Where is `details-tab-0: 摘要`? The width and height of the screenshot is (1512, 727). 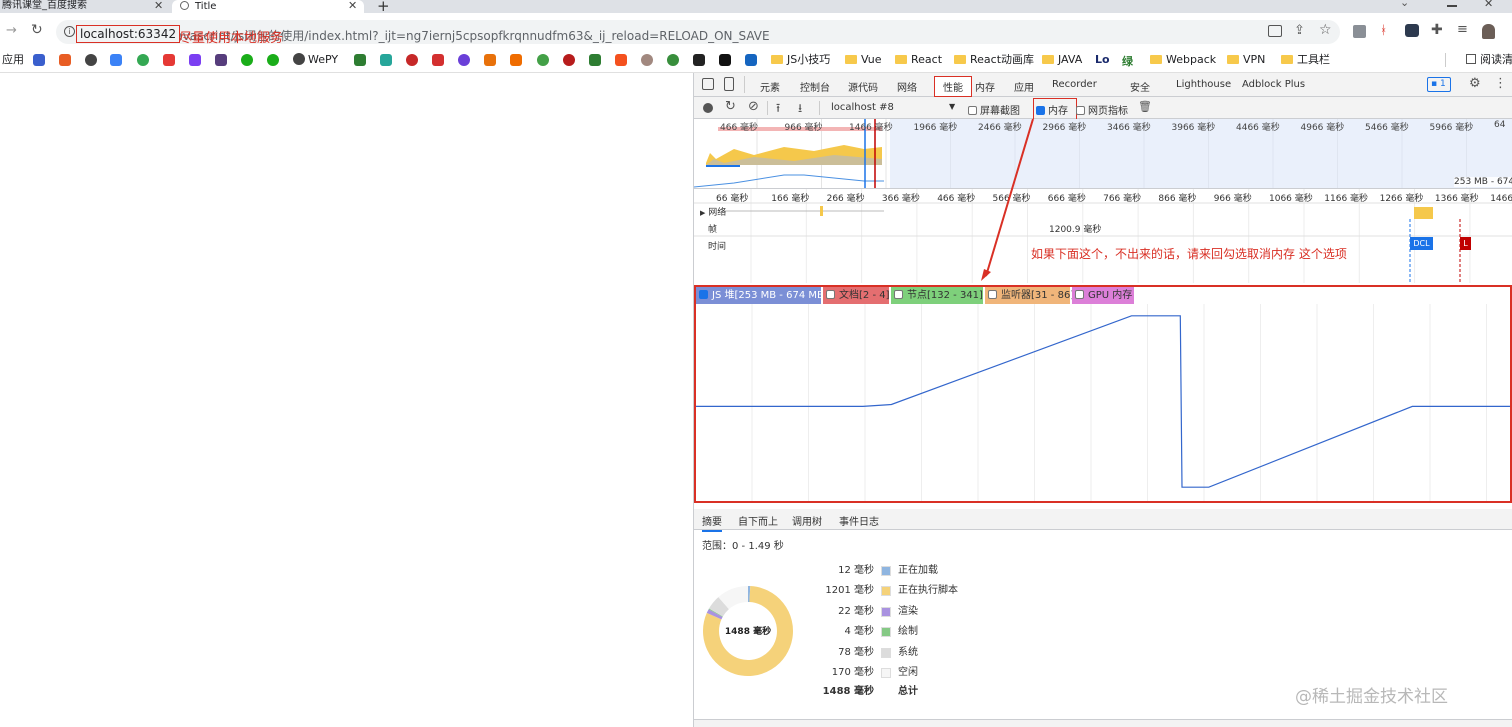 details-tab-0: 摘要 is located at coordinates (712, 522).